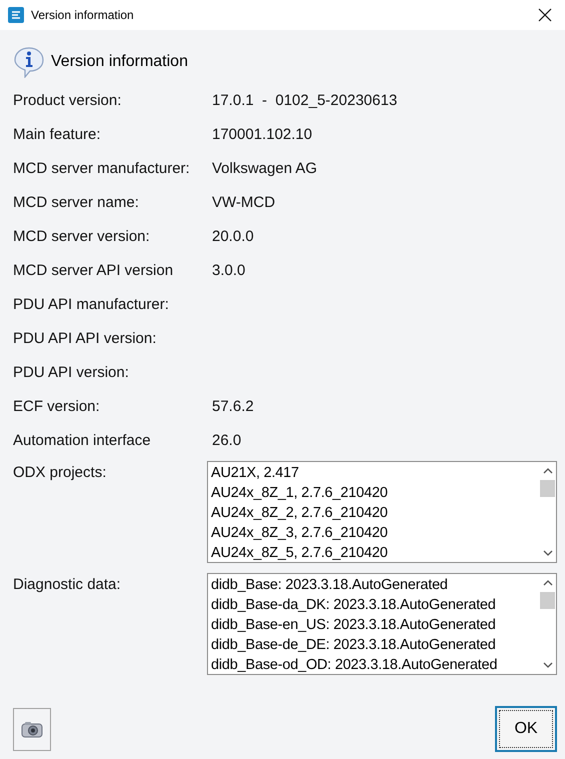  I want to click on list-box: didb_Base: 2023.3.18.AutoGenerated didb_Base-da_DK: 2023.3.18.AutoGenerated didb_Base-en_US: 2023.3.18.AutoGenerated didb_Base-de_DE: 2023.3.18.AutoGenerated didb_Base-od_OD: 2023.3.18.AutoGenerated, so click(382, 624).